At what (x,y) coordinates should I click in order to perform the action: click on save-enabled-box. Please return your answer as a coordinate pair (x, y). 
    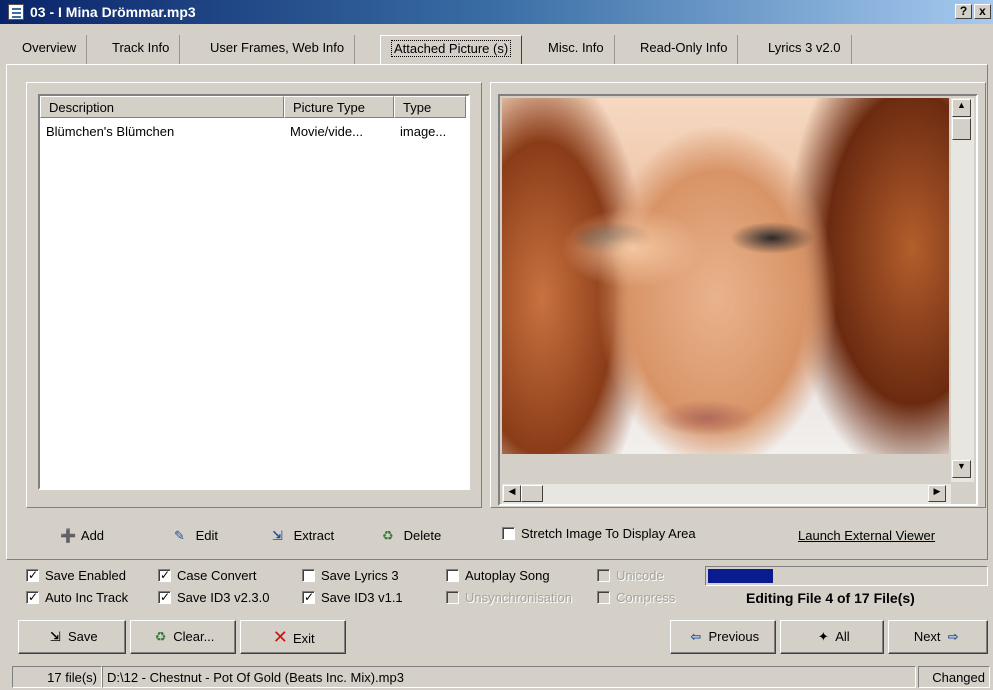
    Looking at the image, I should click on (32, 575).